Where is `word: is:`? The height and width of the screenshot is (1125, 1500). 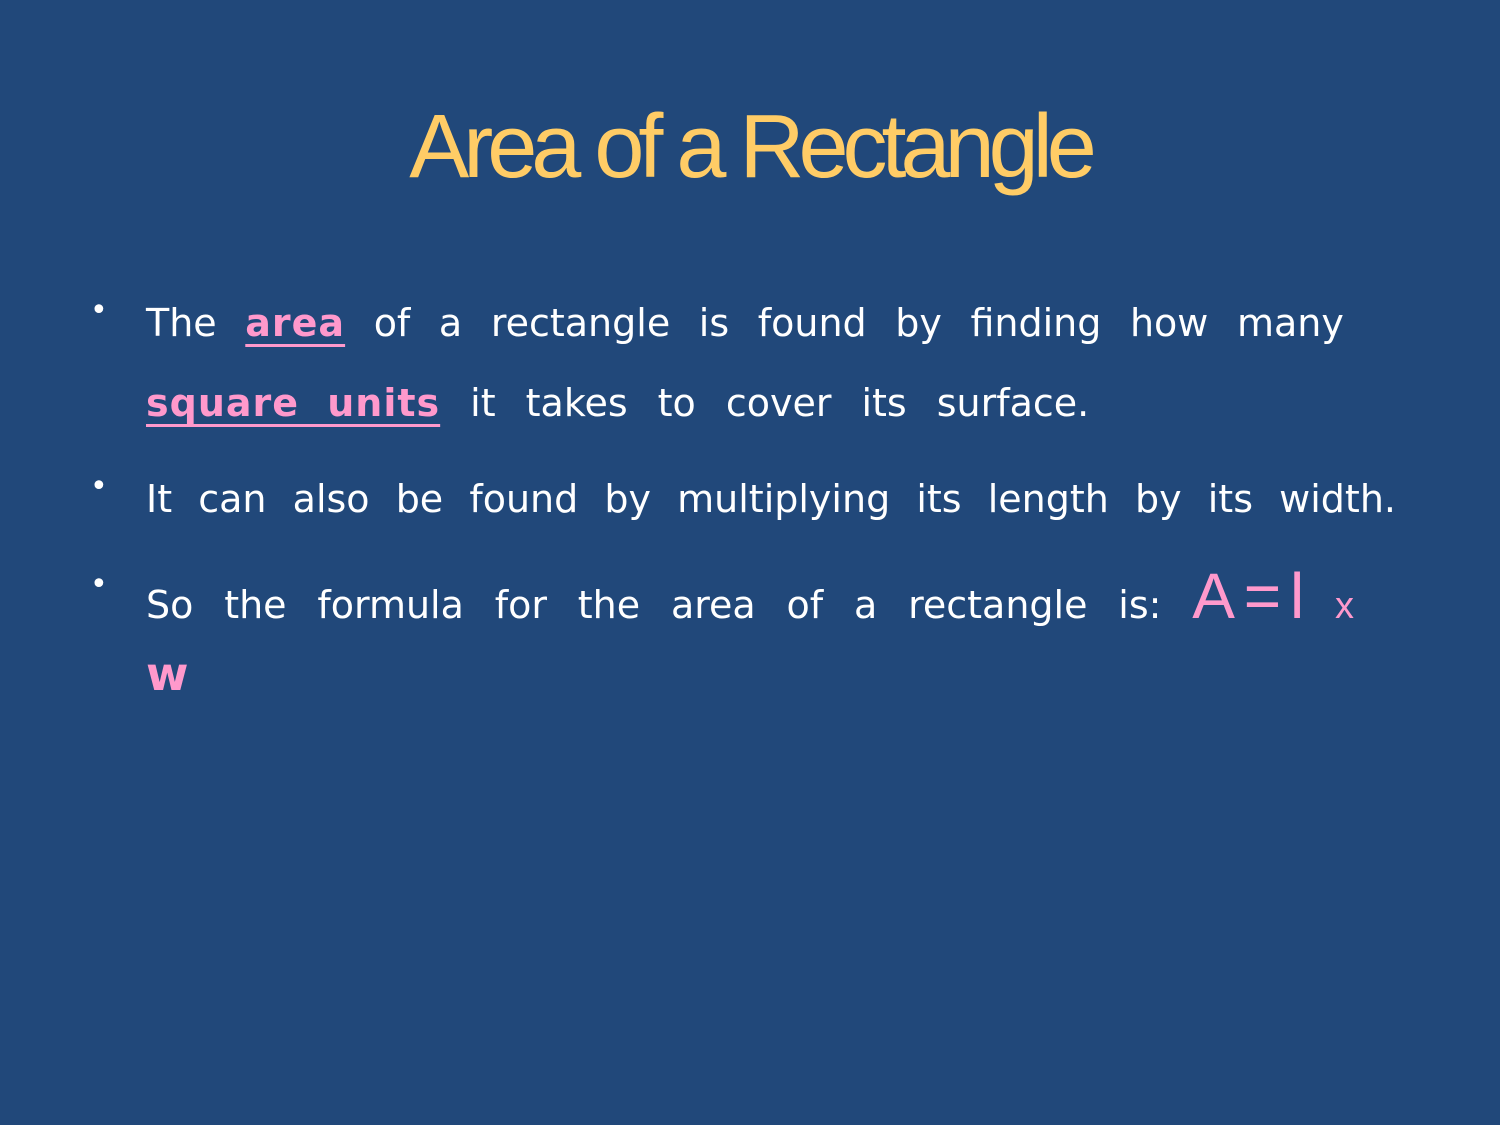
word: is: is located at coordinates (1140, 605).